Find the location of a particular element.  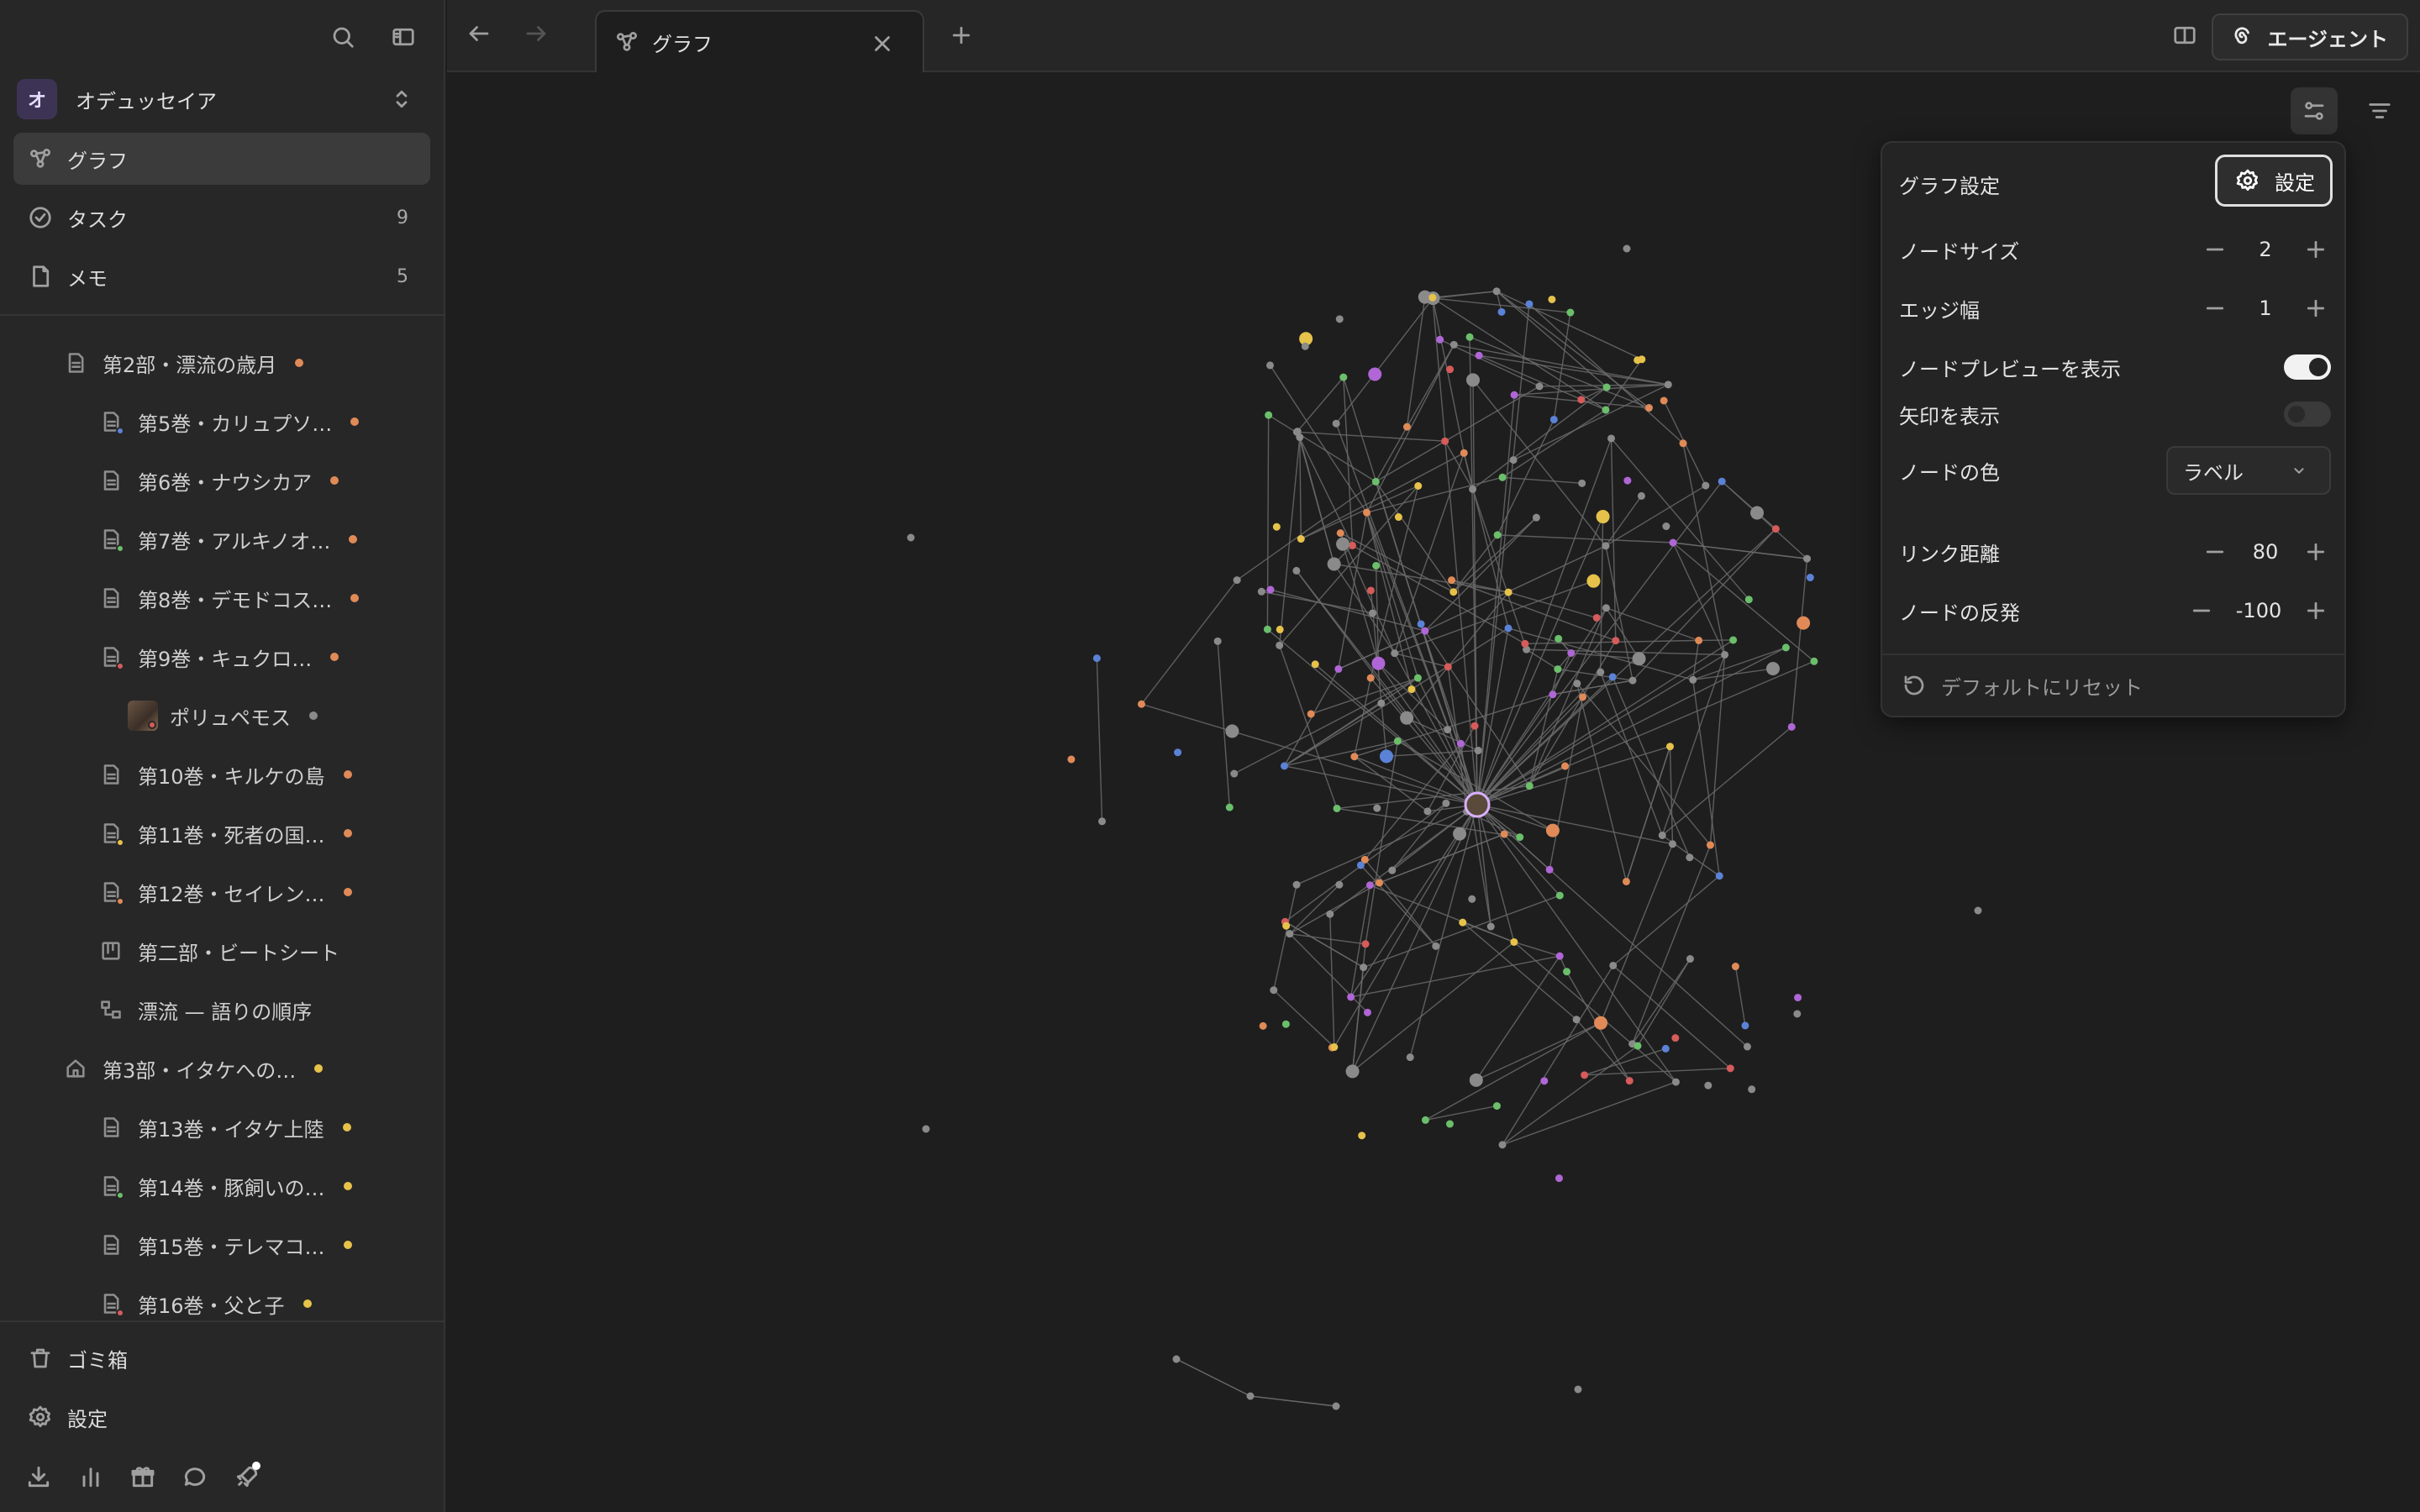

increment-repulsion-button is located at coordinates (2316, 611).